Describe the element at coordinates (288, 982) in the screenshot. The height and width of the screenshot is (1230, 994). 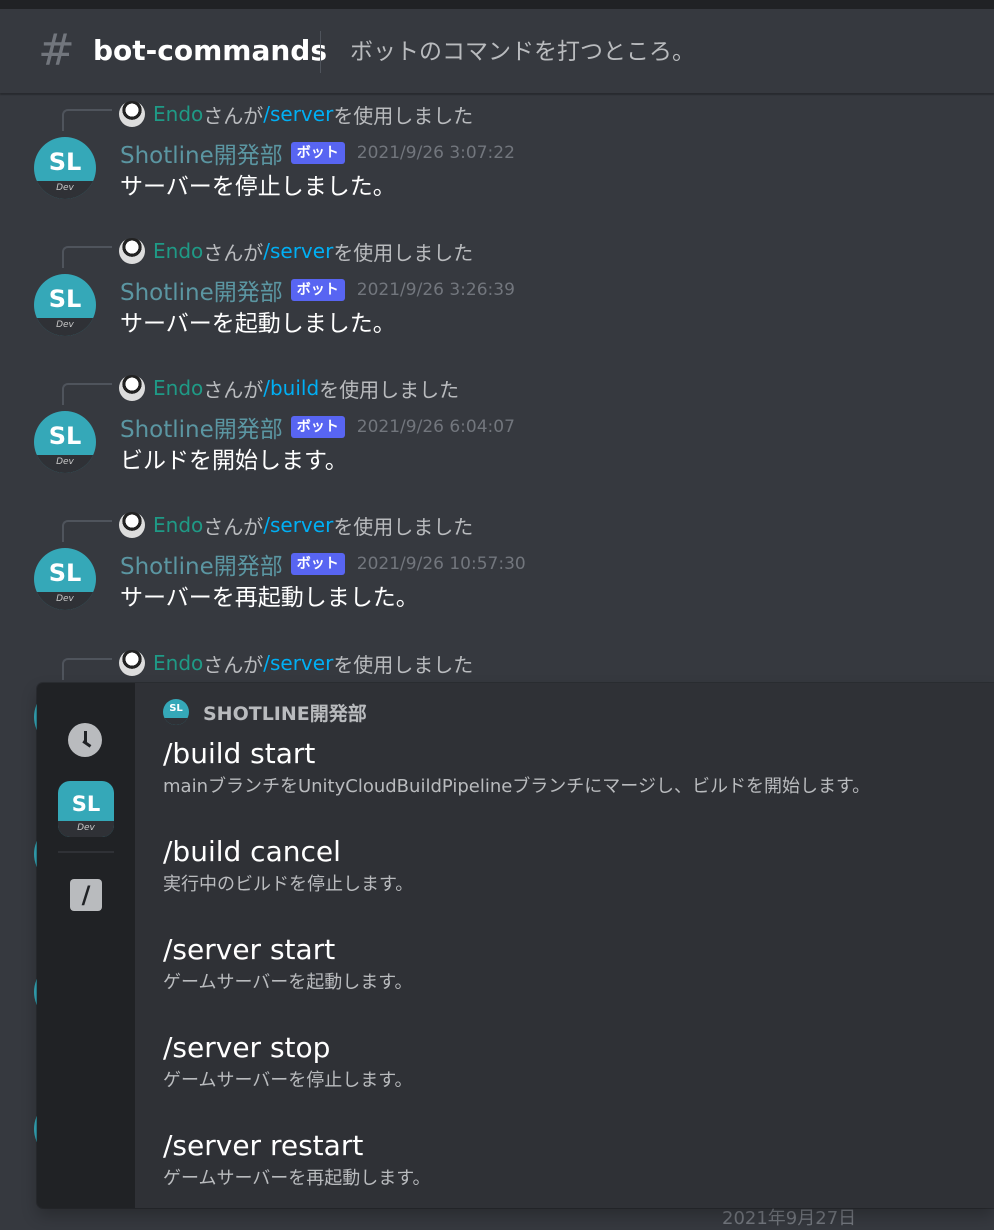
I see `command-description: ゲームサーバーを起動します。` at that location.